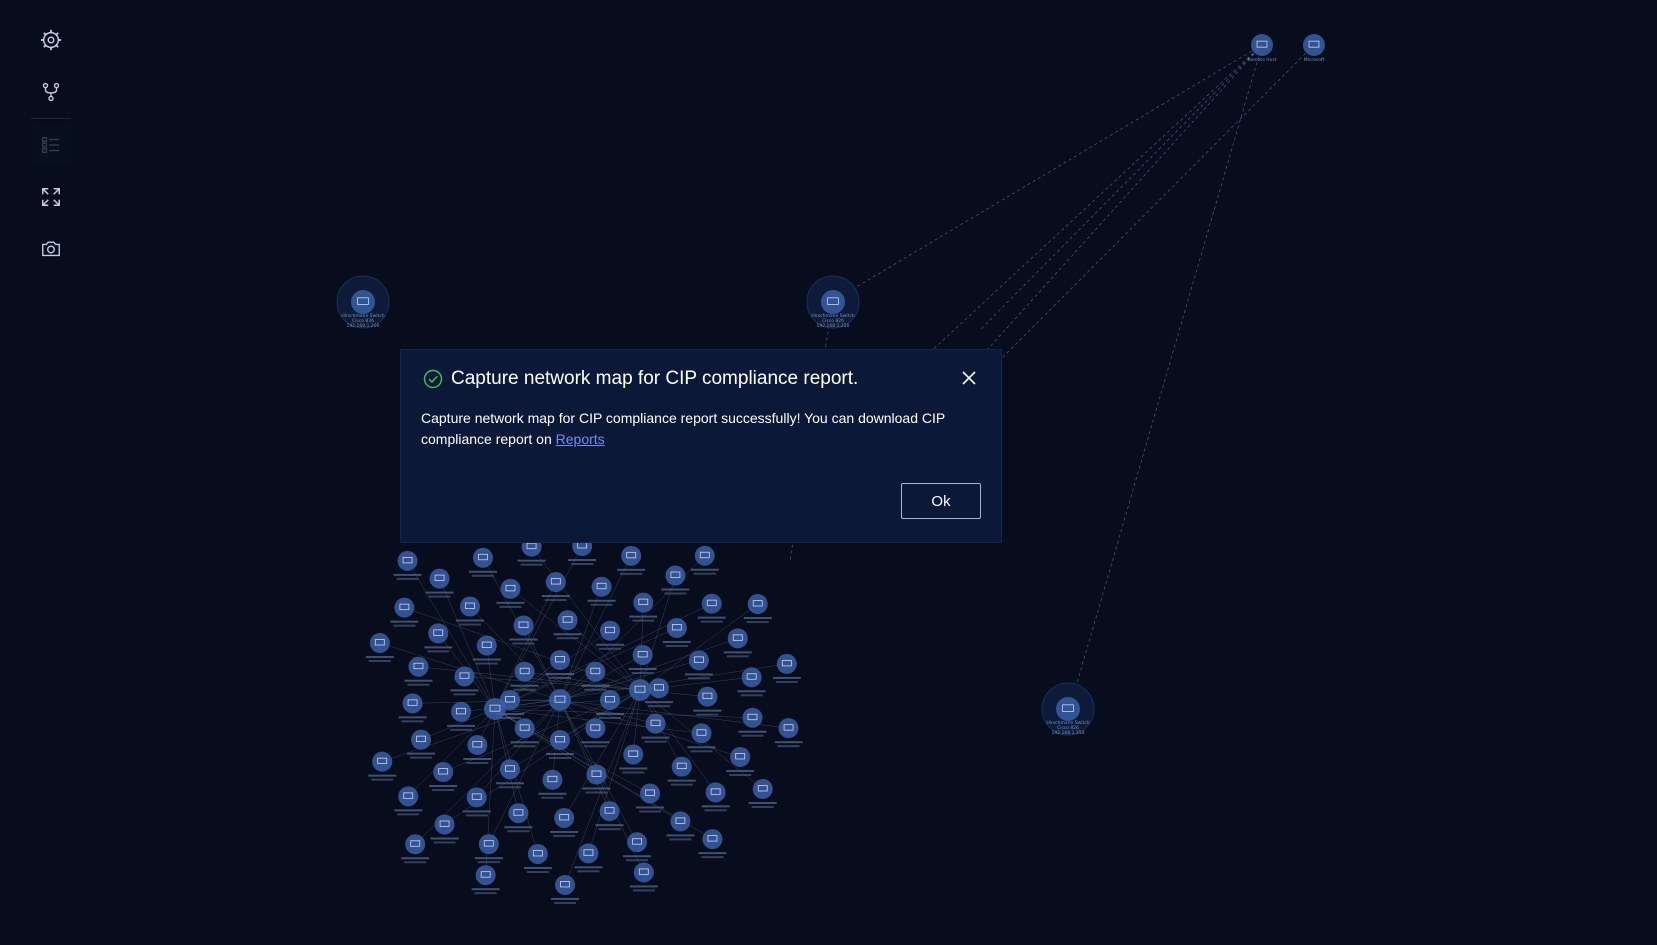 The width and height of the screenshot is (1657, 945). I want to click on reports-link: Reports, so click(580, 439).